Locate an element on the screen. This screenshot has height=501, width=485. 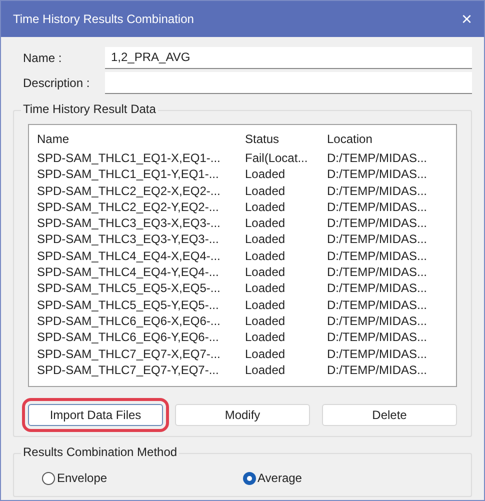
radio-option: Average is located at coordinates (342, 478).